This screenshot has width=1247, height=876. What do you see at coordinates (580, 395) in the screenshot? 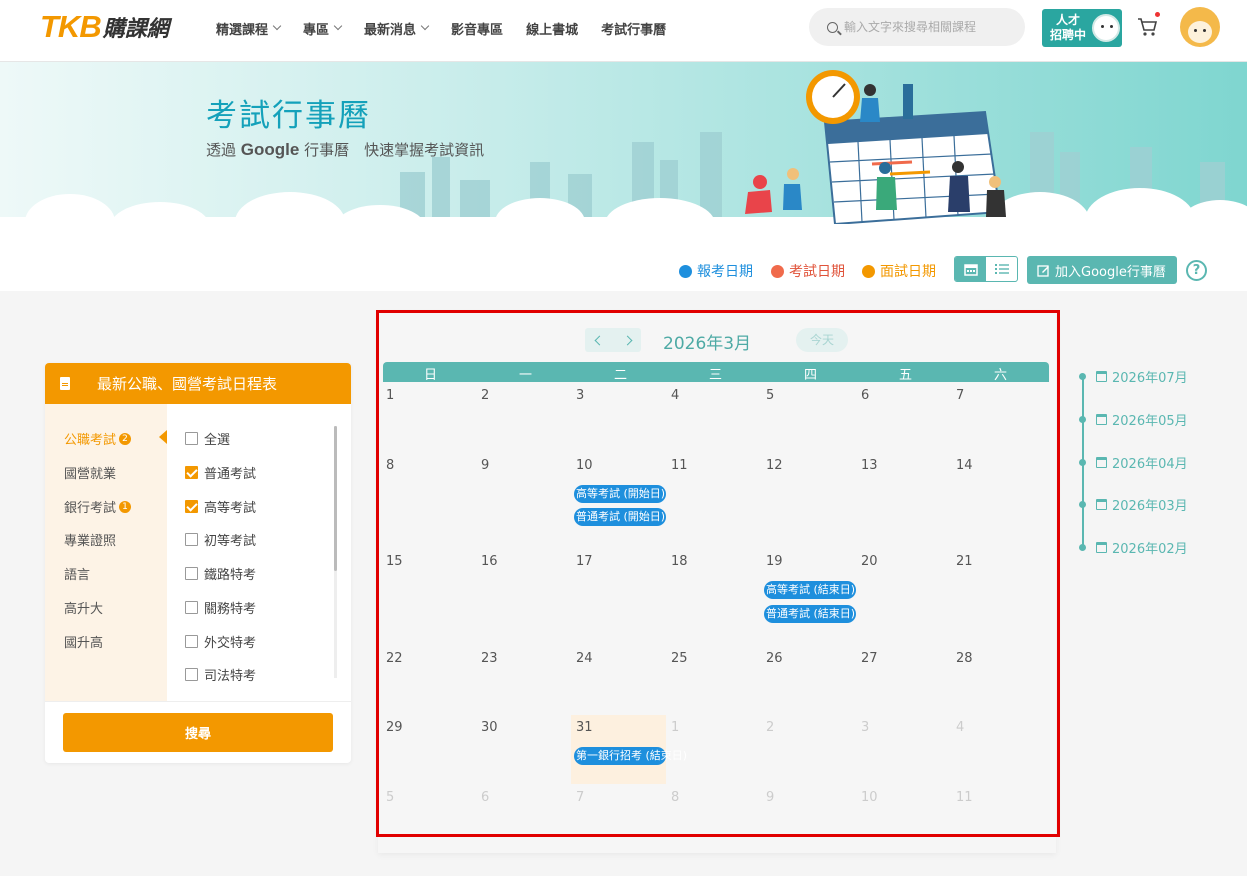
I see `day-cell: 3` at bounding box center [580, 395].